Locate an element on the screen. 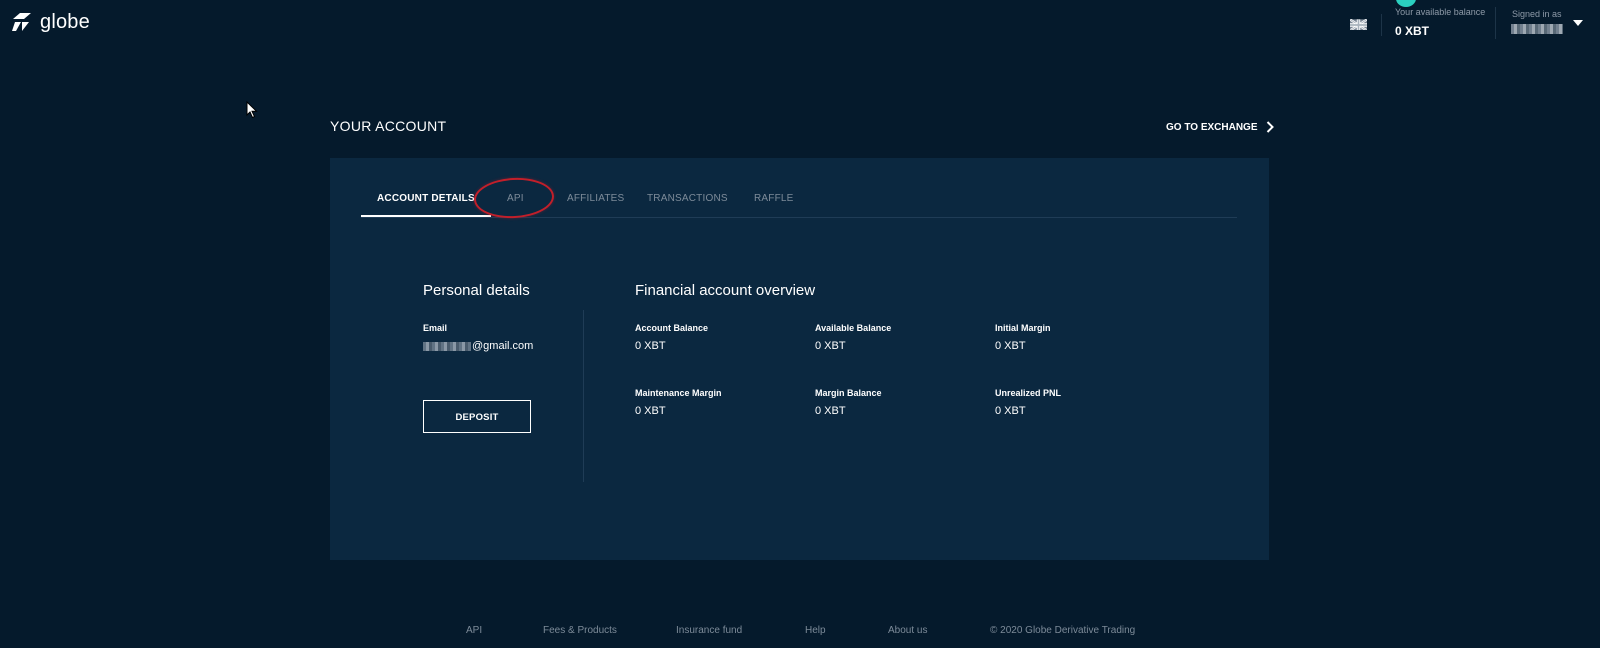  available-balance-label: Available Balance is located at coordinates (853, 328).